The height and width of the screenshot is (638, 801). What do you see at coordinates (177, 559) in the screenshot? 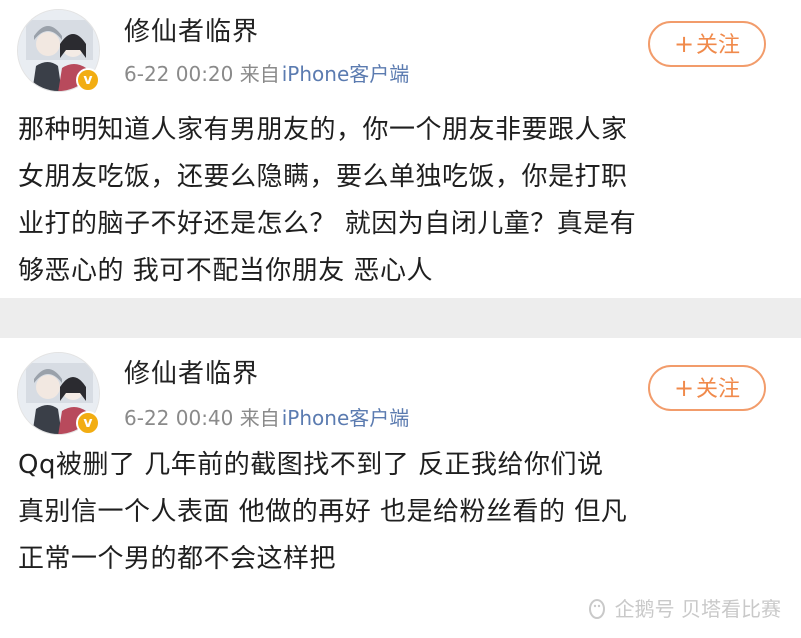
I see `content-line: 正常一个男的都不会这样把` at bounding box center [177, 559].